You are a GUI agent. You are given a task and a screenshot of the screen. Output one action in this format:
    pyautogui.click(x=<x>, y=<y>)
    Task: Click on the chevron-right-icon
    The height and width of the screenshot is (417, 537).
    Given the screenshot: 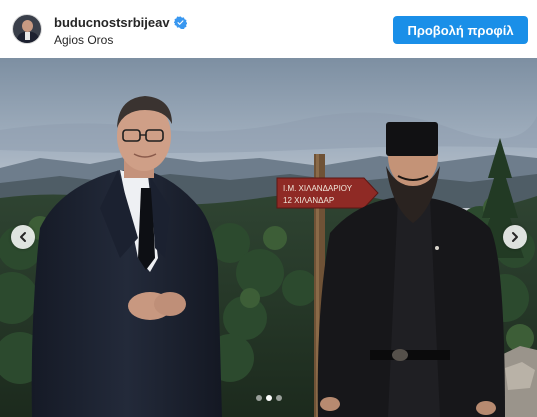 What is the action you would take?
    pyautogui.click(x=515, y=237)
    